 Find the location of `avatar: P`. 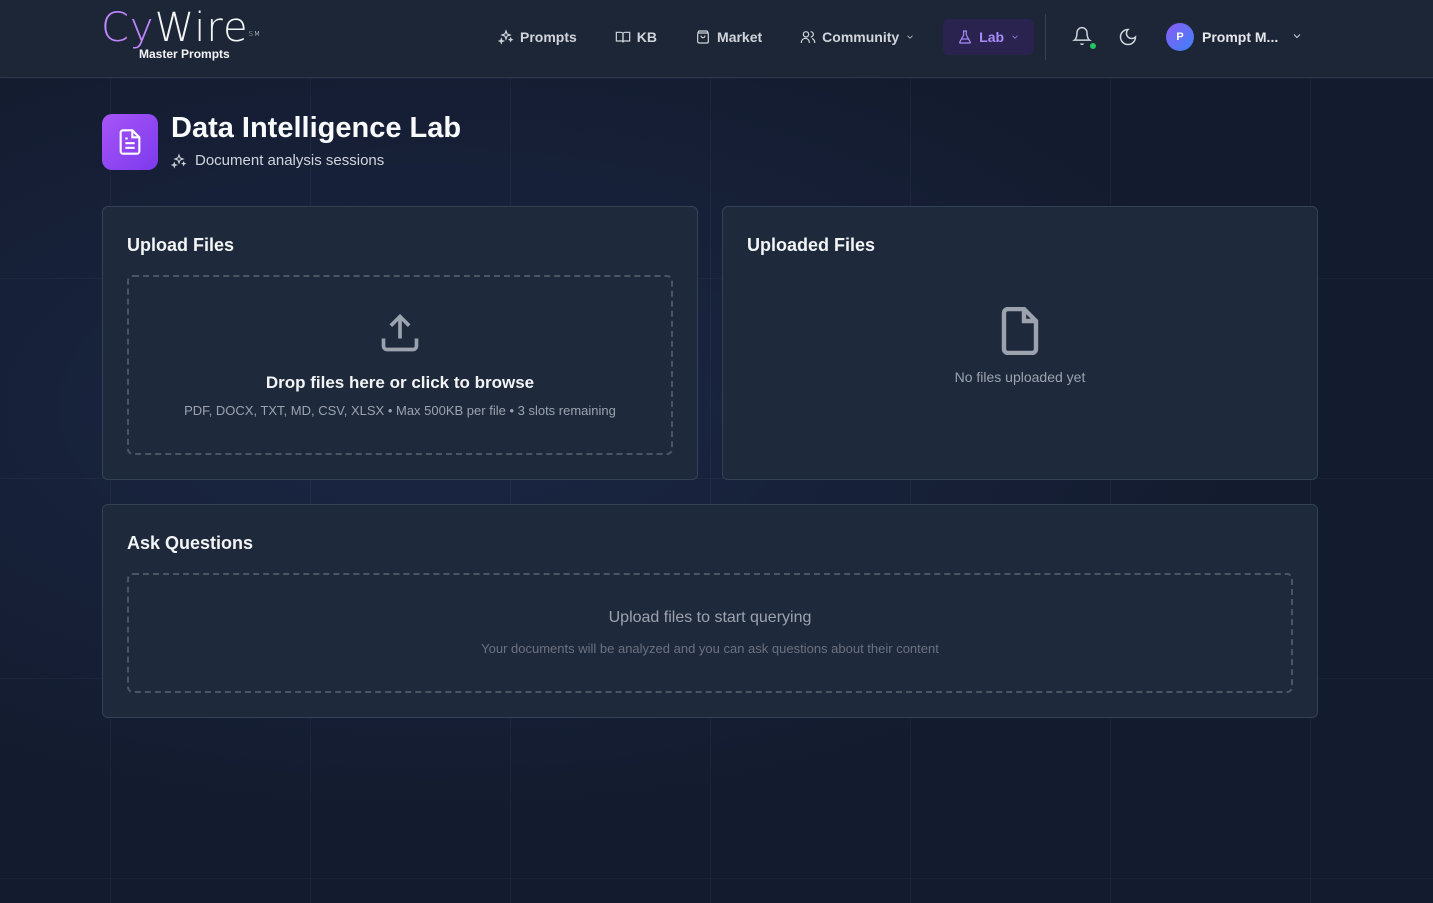

avatar: P is located at coordinates (1180, 37).